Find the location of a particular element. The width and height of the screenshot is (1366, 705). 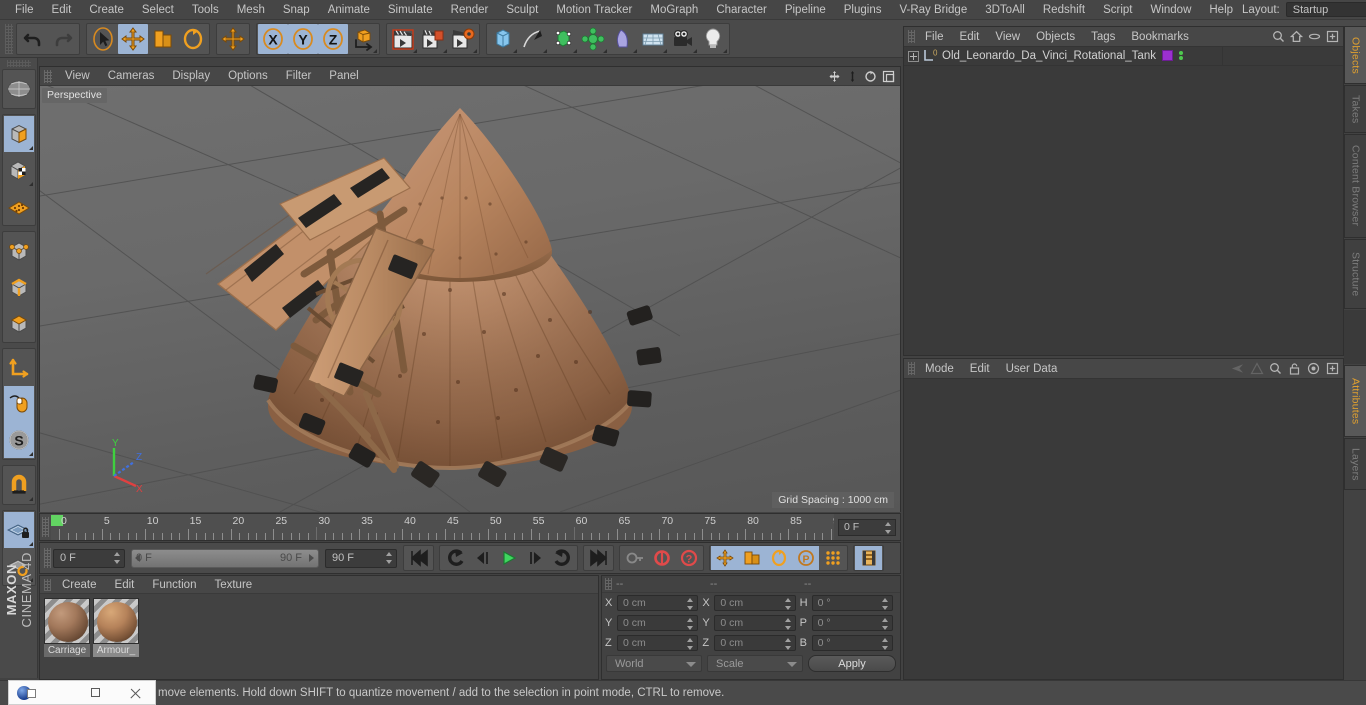

nav-back-icon is located at coordinates (1237, 368).